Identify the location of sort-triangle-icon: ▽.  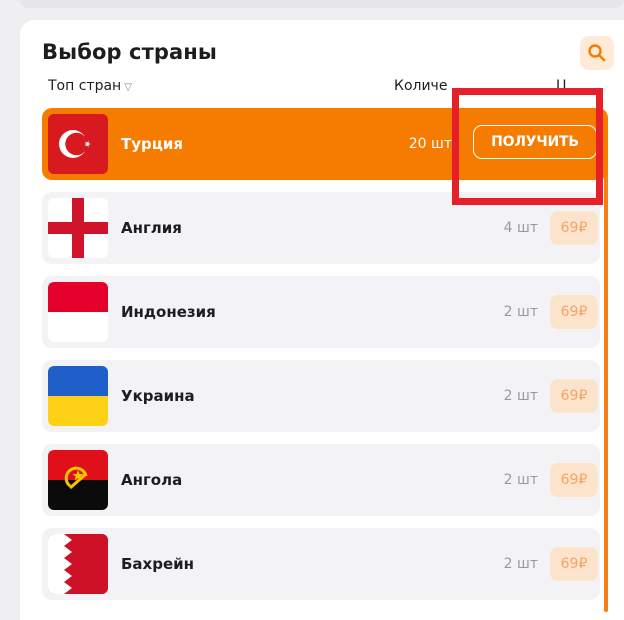
(128, 87).